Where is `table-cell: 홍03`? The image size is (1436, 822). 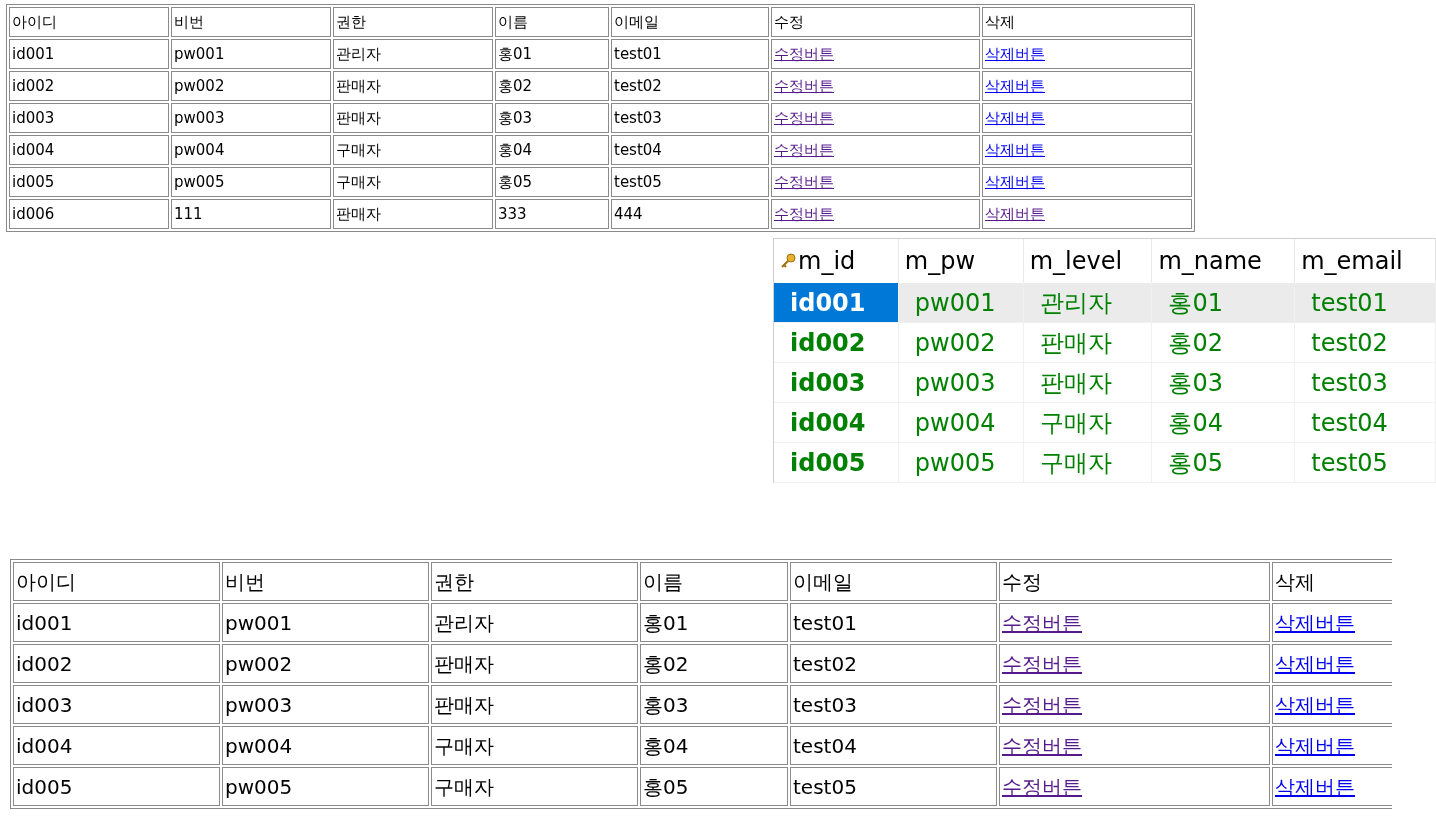 table-cell: 홍03 is located at coordinates (714, 704).